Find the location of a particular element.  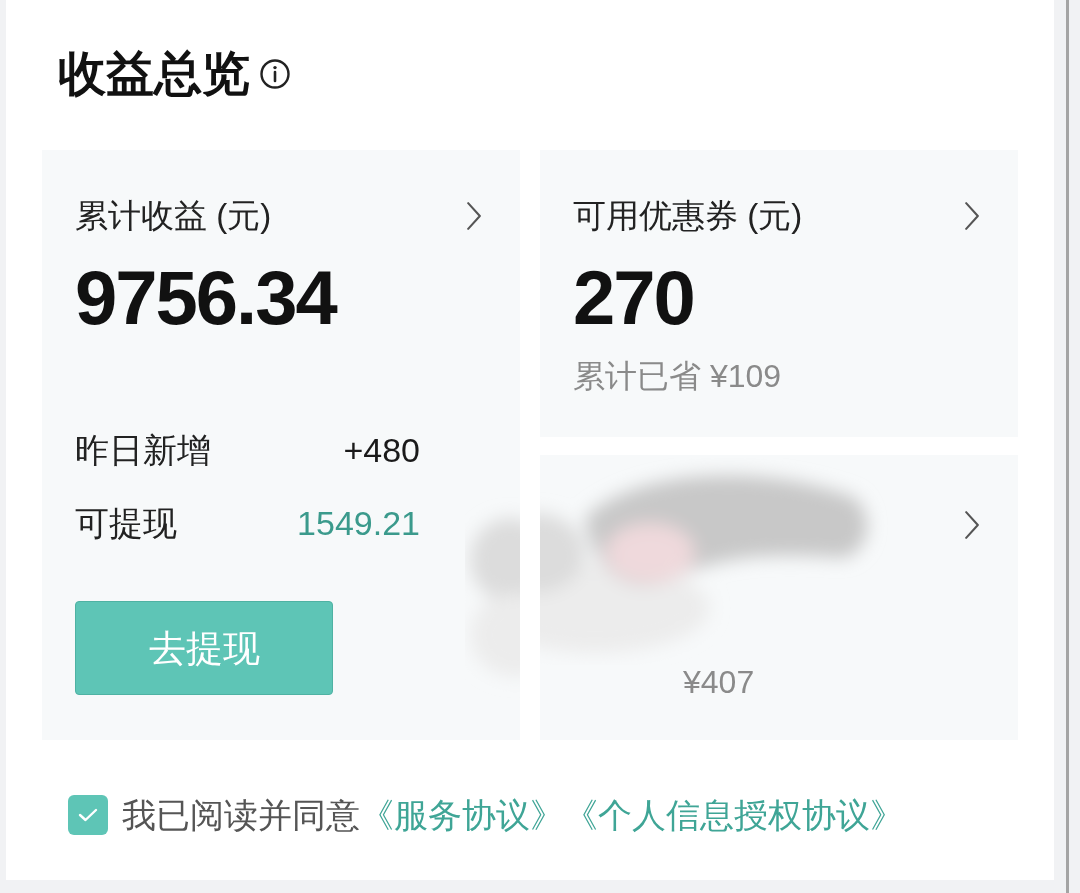

agreement-checkbox is located at coordinates (88, 815).